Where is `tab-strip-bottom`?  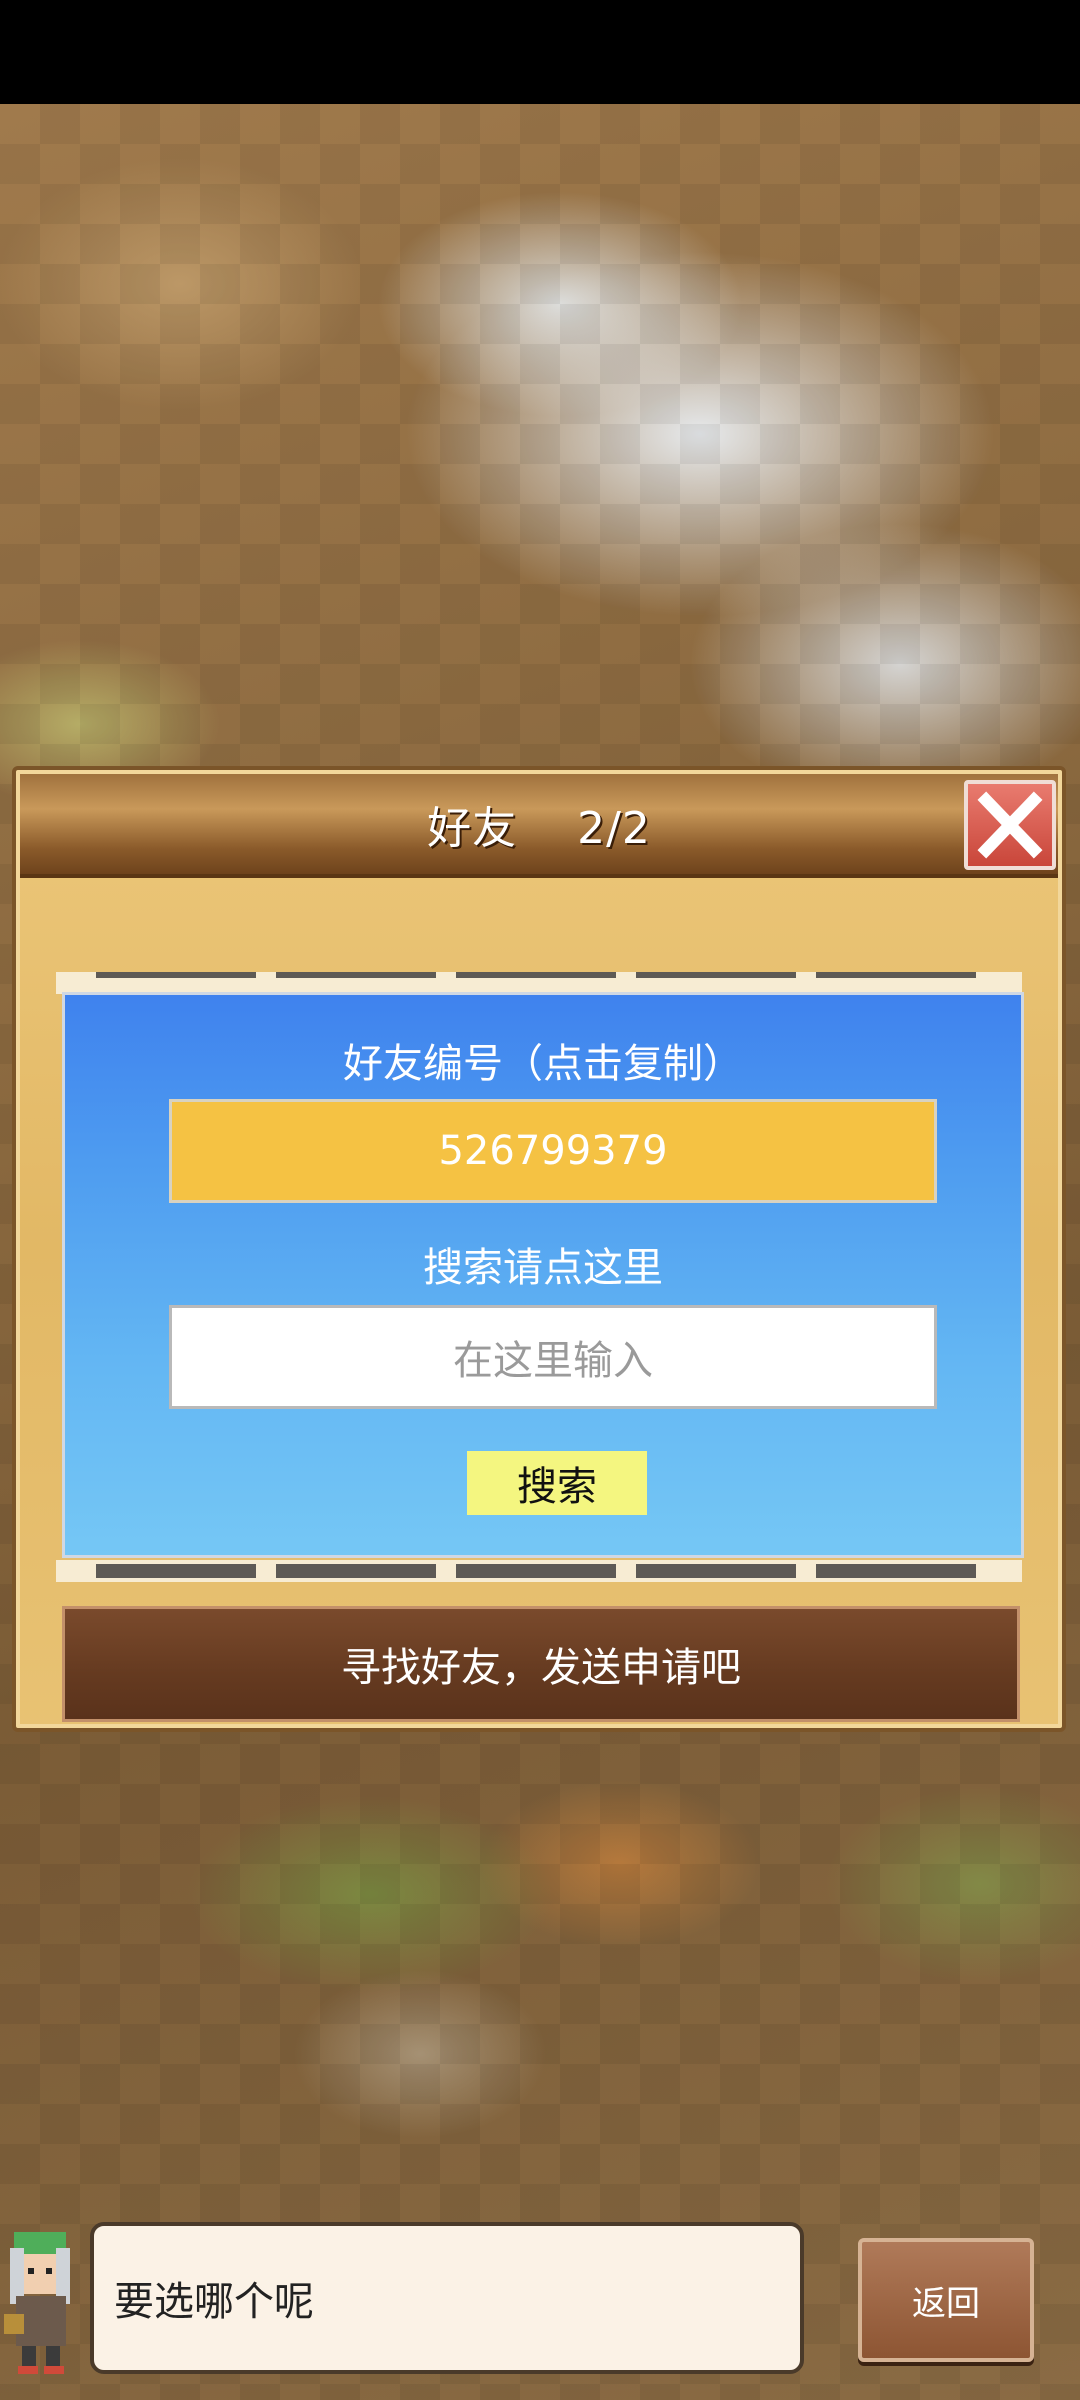
tab-strip-bottom is located at coordinates (539, 1571).